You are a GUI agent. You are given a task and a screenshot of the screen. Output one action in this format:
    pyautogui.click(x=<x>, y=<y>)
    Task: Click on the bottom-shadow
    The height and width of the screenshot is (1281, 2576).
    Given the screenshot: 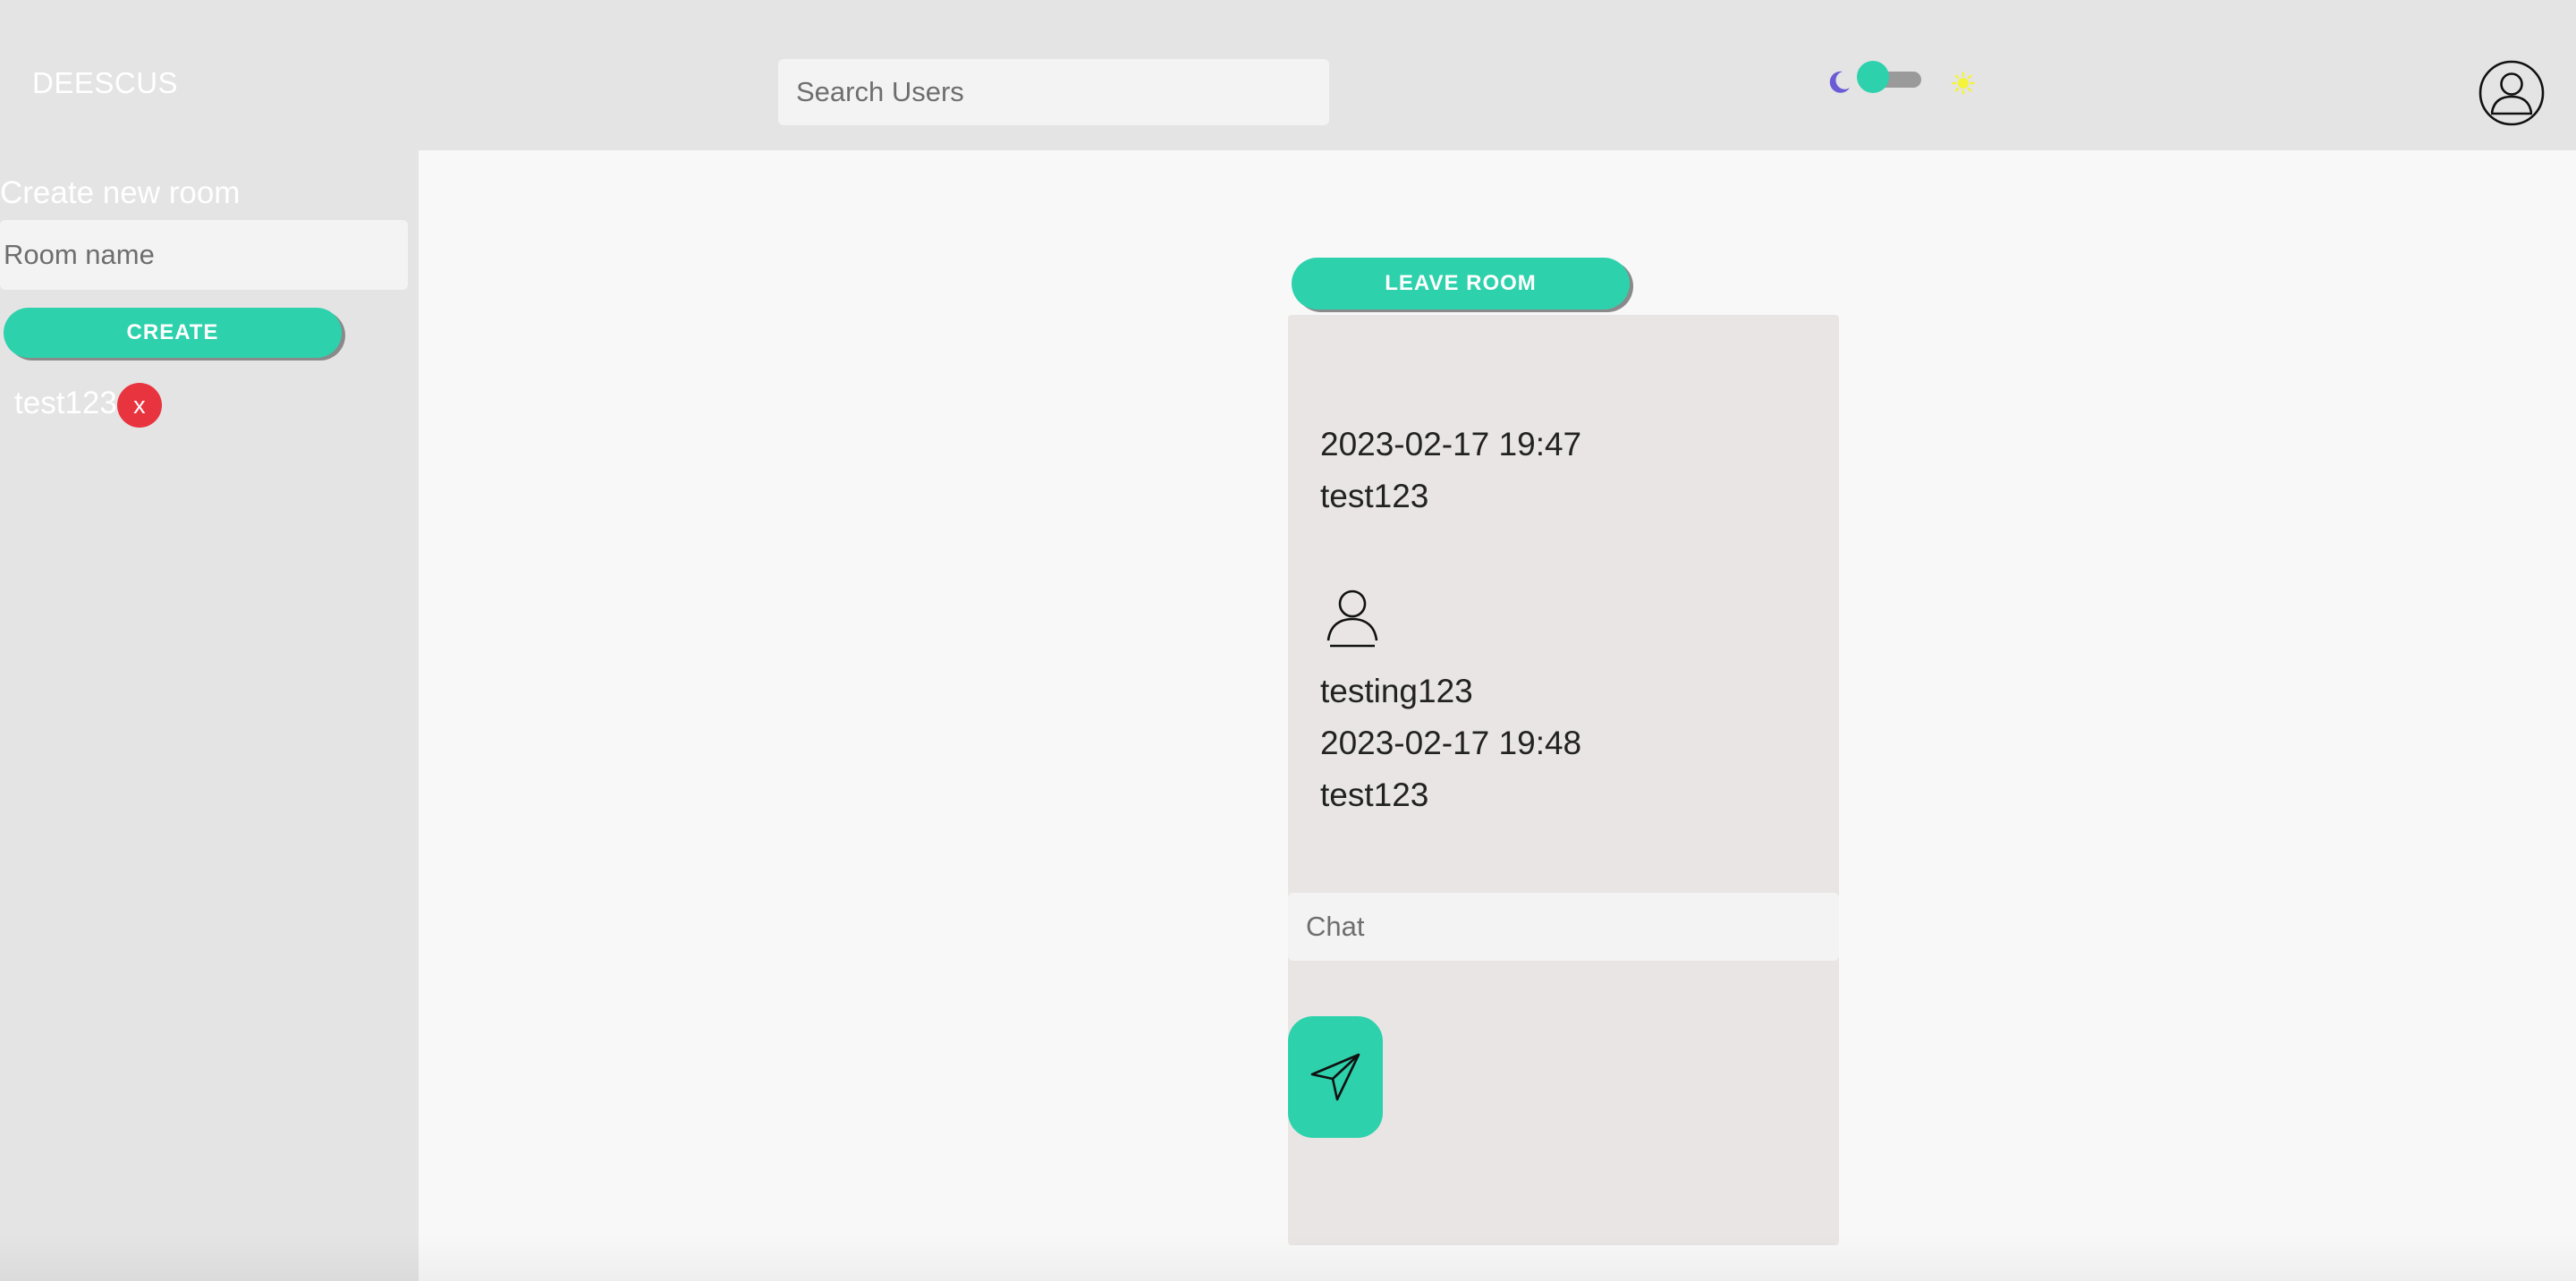 What is the action you would take?
    pyautogui.click(x=1288, y=1257)
    